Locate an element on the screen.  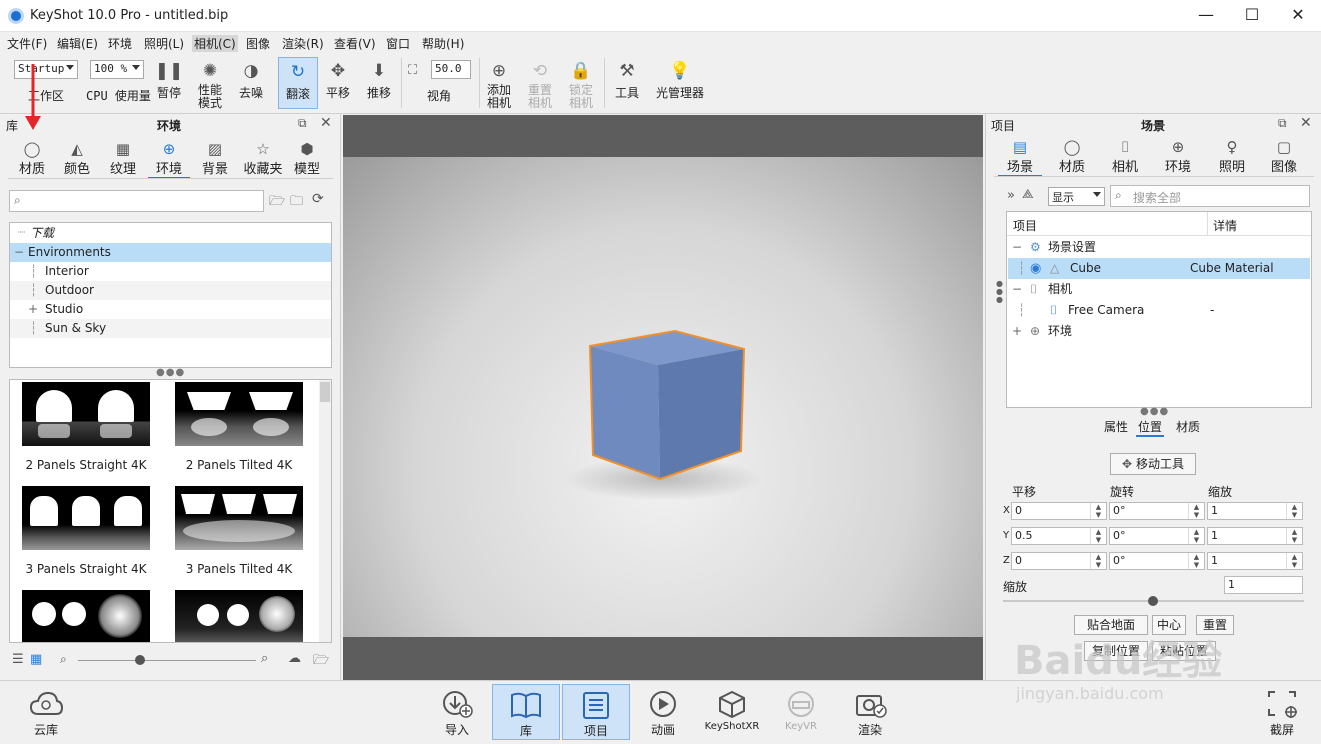
tab-image: ▢ 图像 is located at coordinates (1284, 156).